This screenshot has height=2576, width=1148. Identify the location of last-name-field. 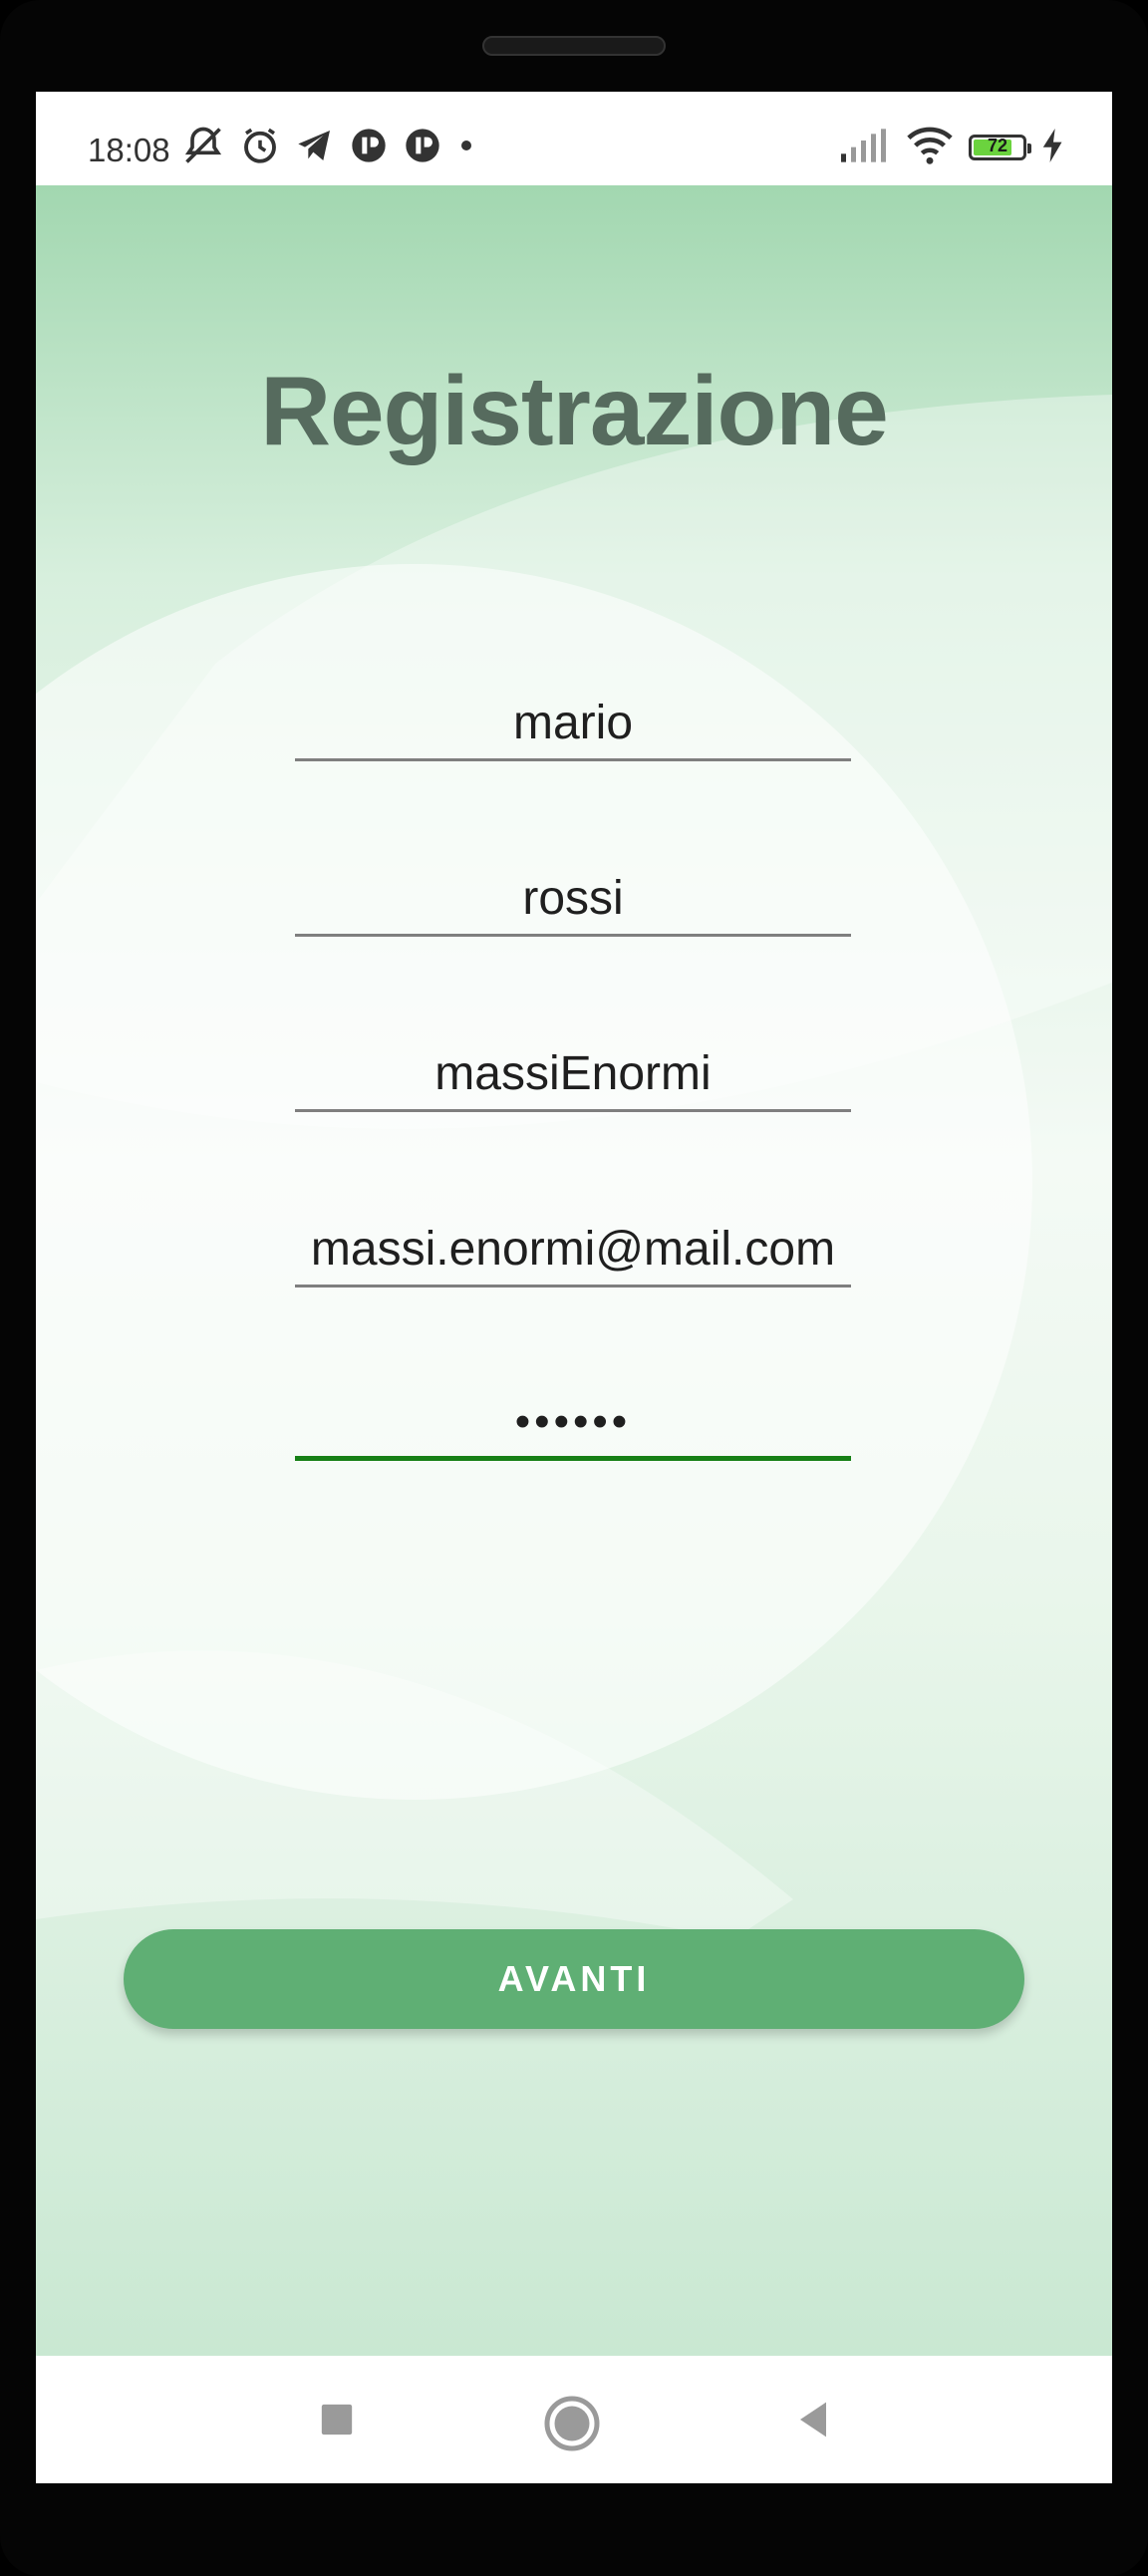
(573, 902).